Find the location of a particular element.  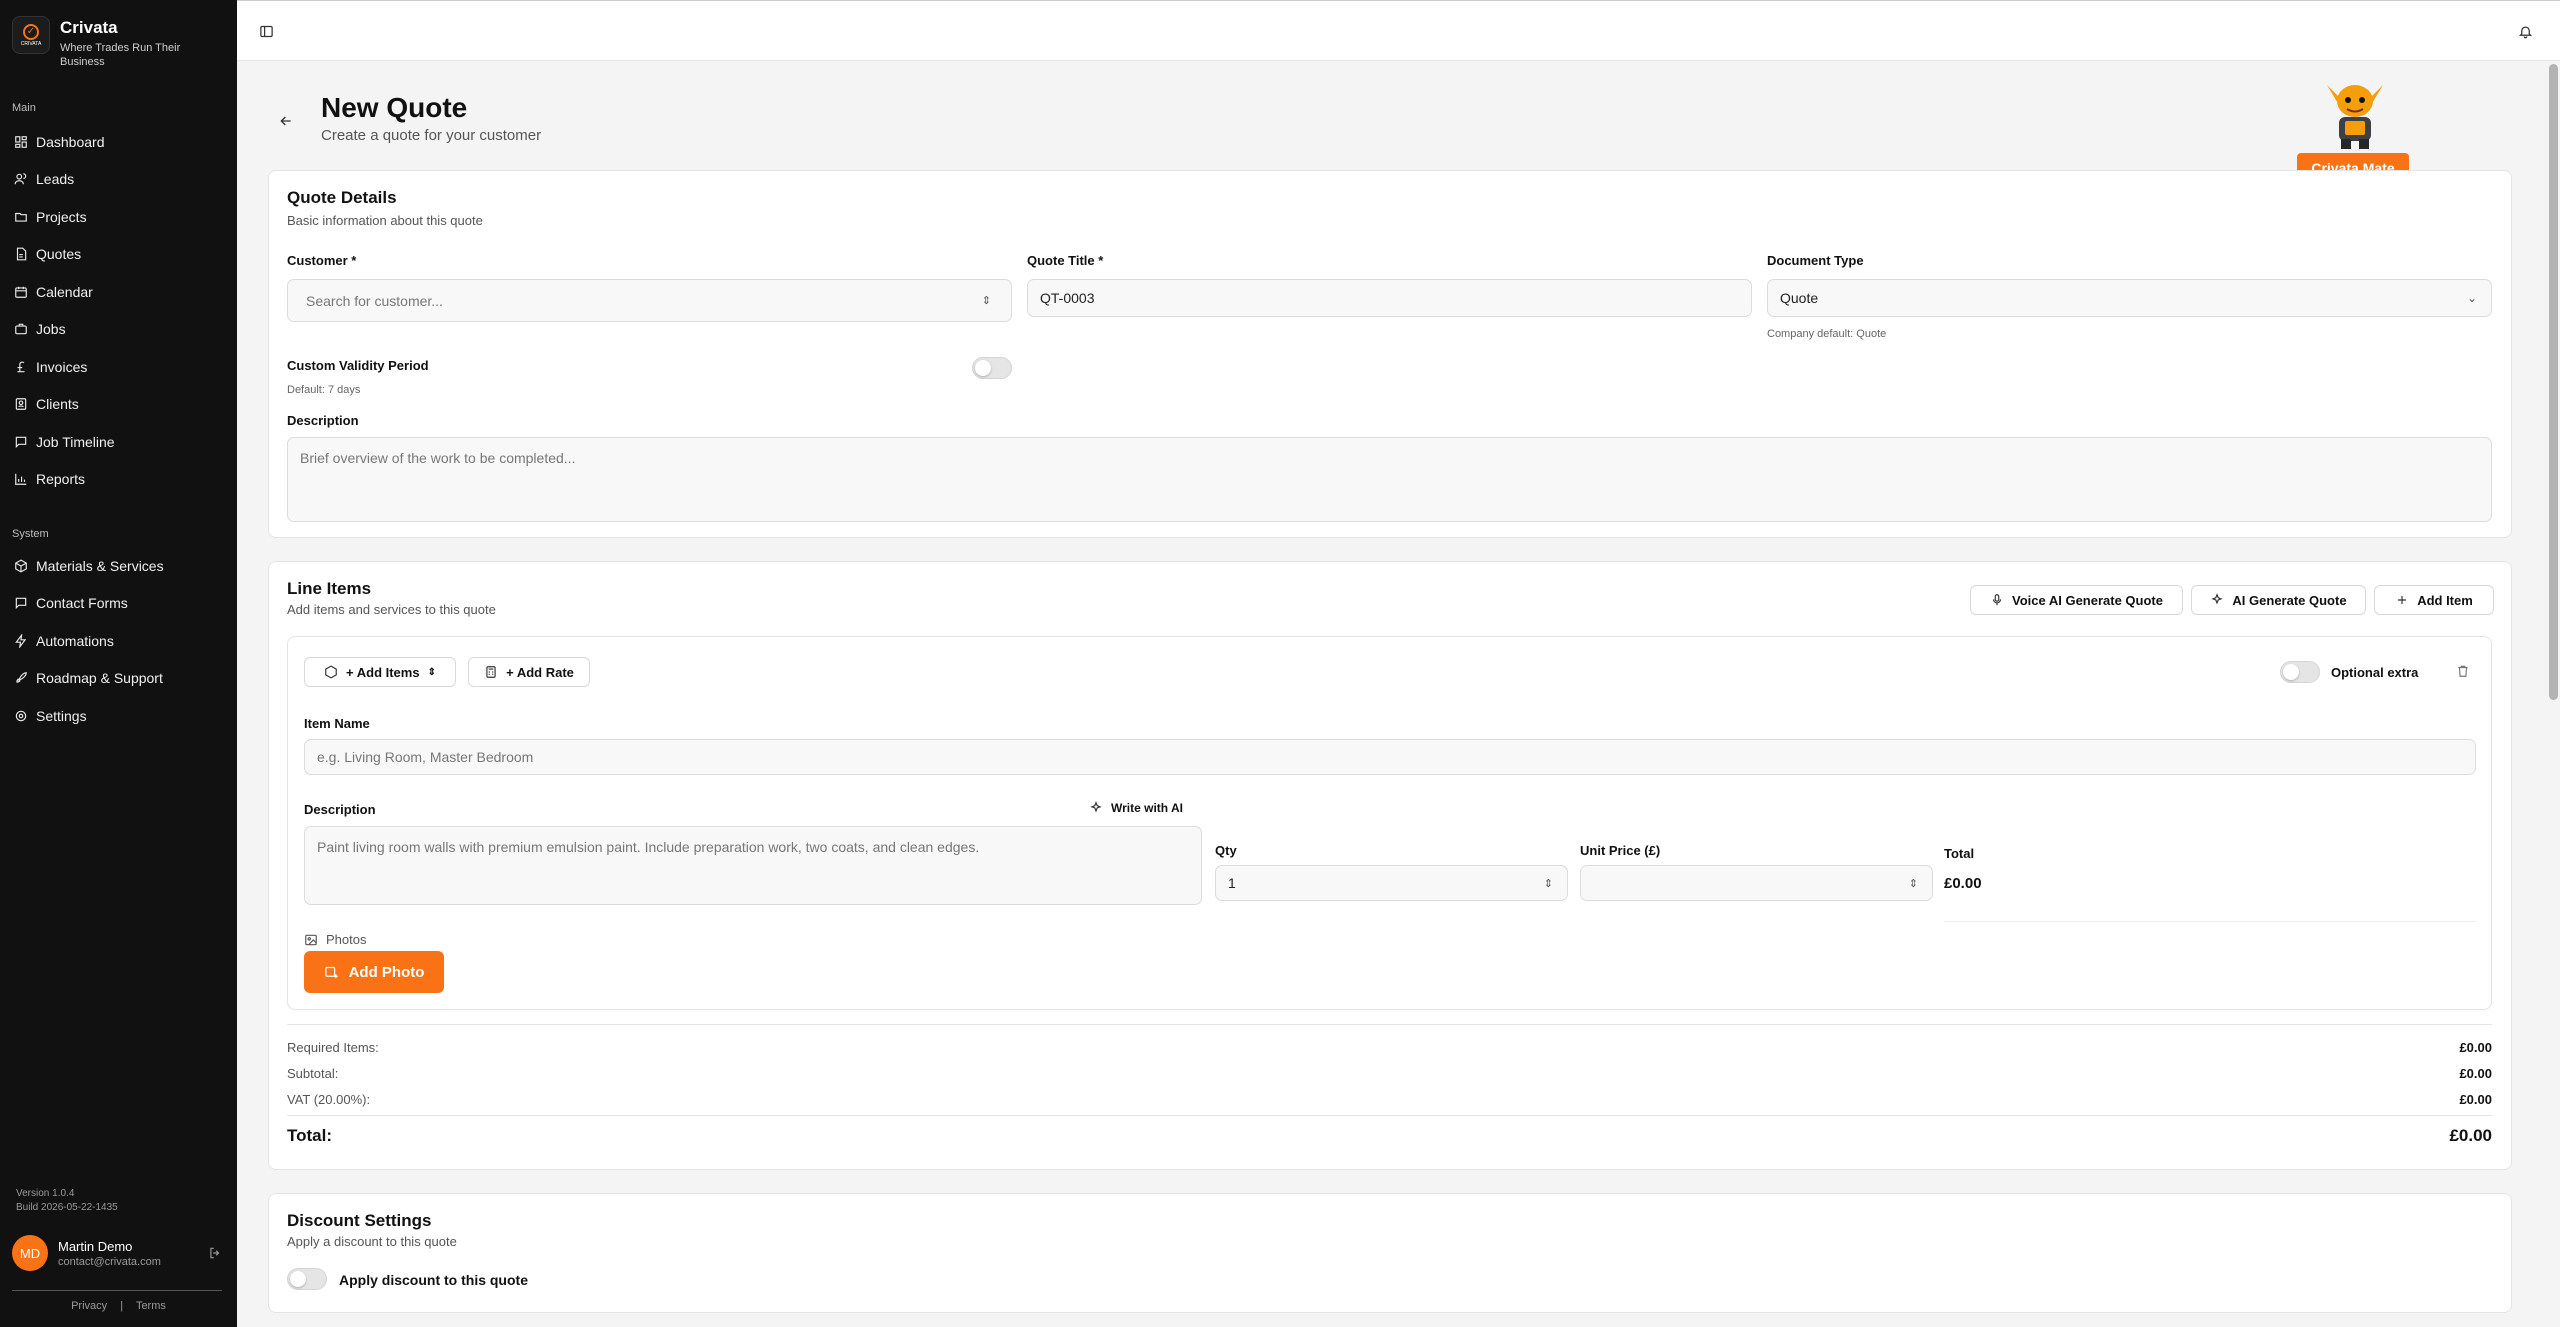

add-rate-button: + Add Rate is located at coordinates (529, 672).